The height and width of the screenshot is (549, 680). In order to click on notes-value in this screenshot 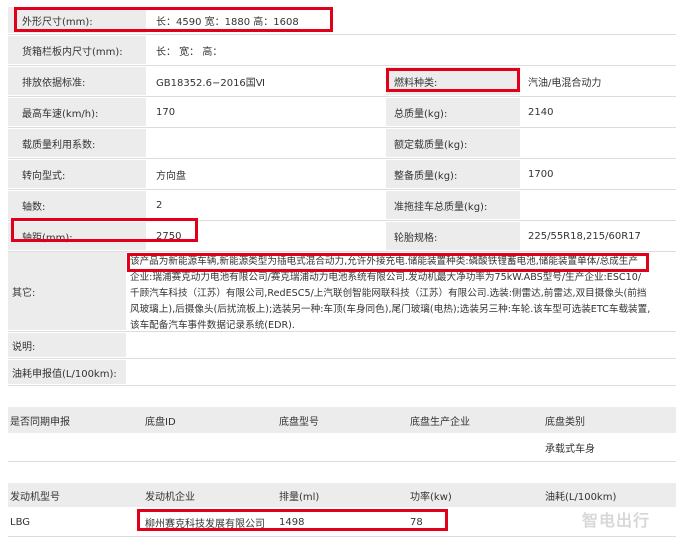, I will do `click(402, 345)`.